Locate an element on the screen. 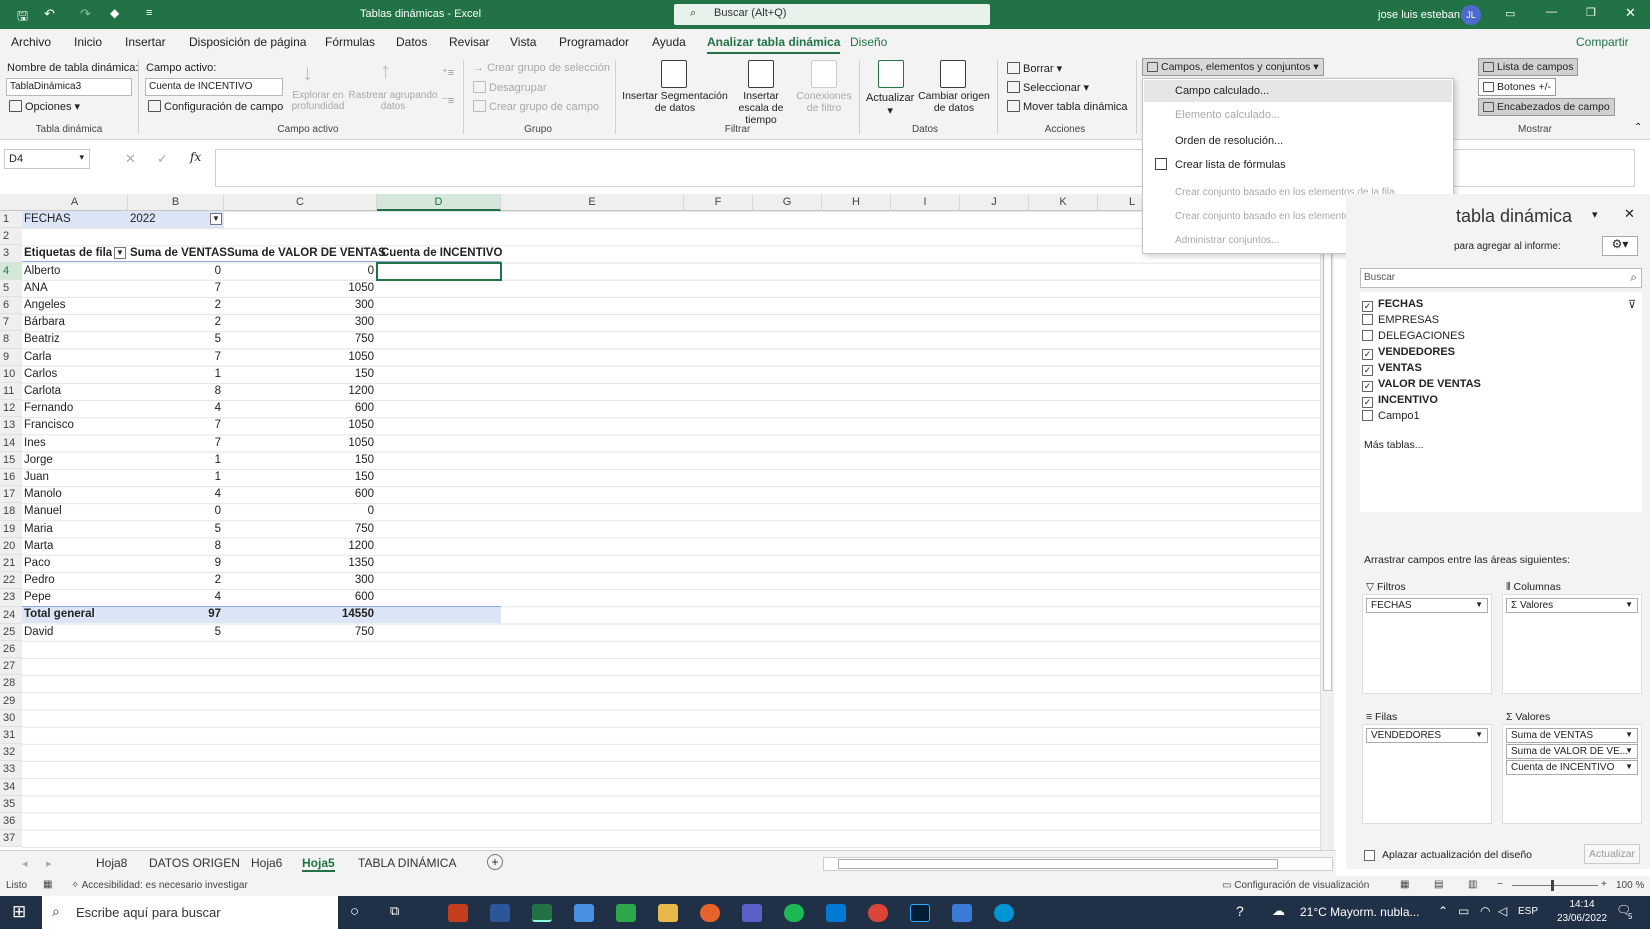 The image size is (1650, 929). help-icon: ? is located at coordinates (1240, 911).